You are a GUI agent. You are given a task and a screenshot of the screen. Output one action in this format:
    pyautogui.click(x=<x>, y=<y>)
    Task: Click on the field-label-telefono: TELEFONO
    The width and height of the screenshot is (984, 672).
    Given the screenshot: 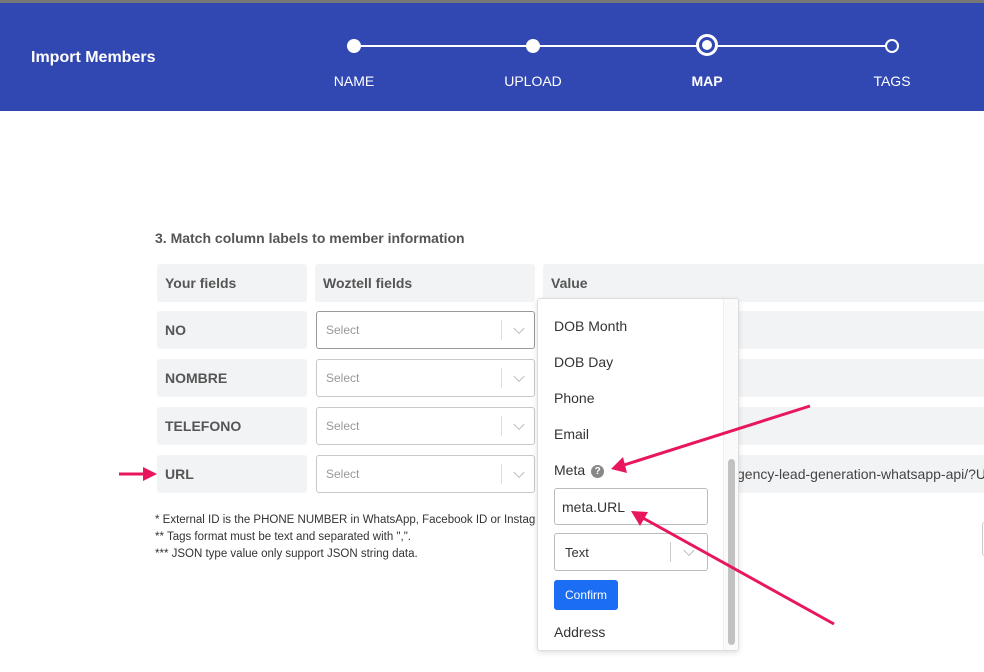 What is the action you would take?
    pyautogui.click(x=232, y=426)
    